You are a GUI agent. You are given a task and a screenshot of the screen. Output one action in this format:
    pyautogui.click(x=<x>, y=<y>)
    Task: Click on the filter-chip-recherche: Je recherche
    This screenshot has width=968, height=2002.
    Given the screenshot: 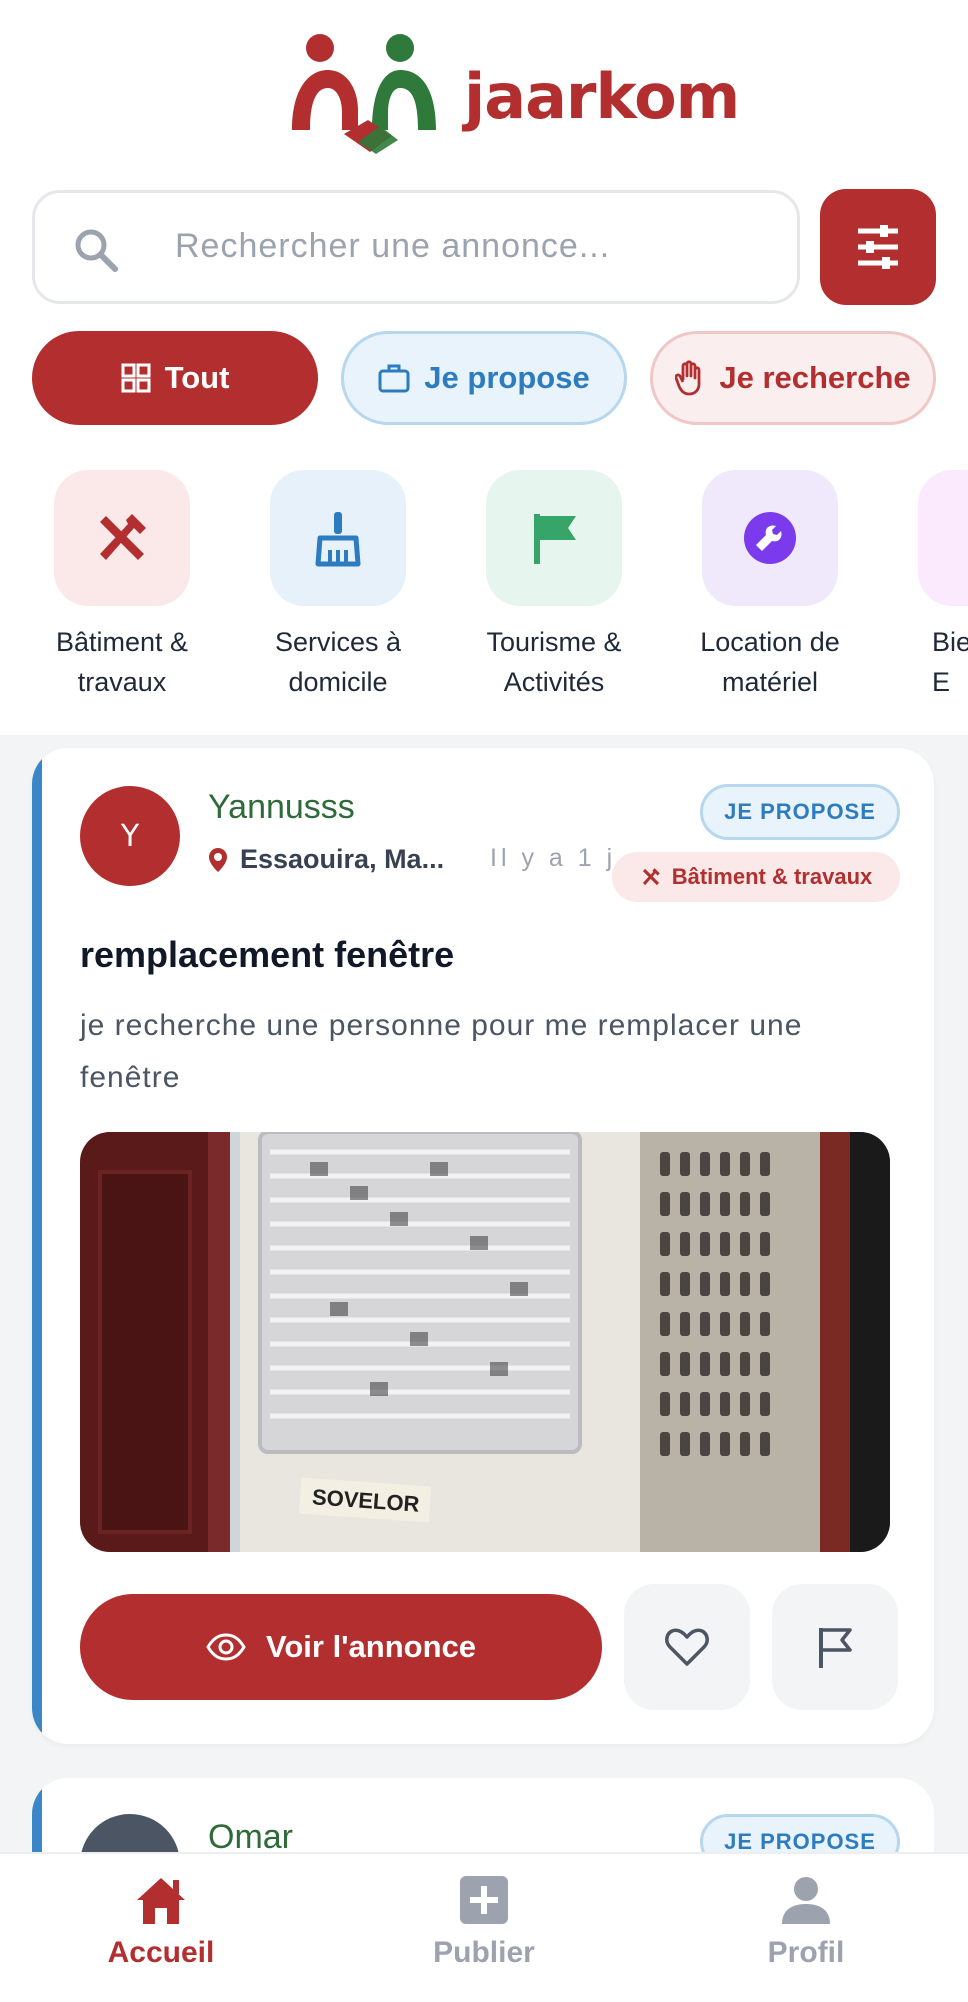 What is the action you would take?
    pyautogui.click(x=793, y=378)
    